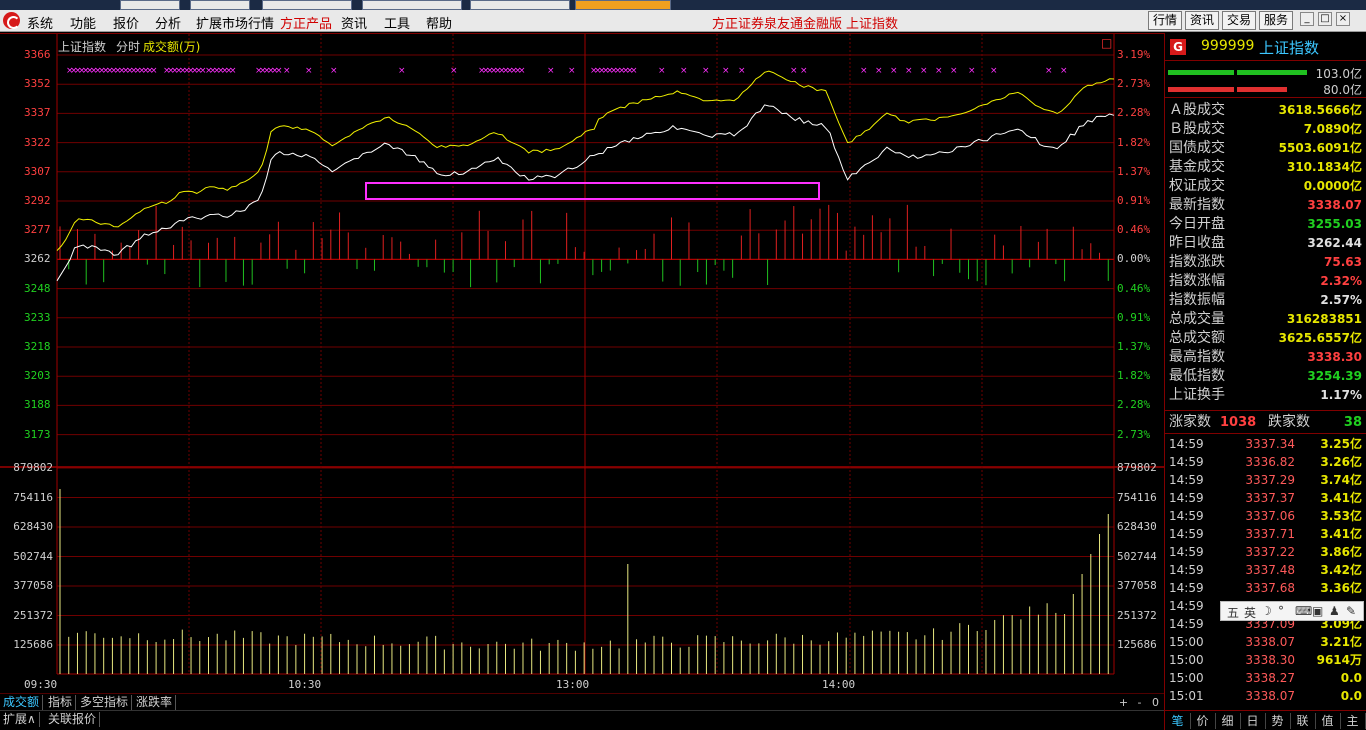 This screenshot has height=730, width=1366. Describe the element at coordinates (105, 702) in the screenshot. I see `tab-long-short: 多空指标` at that location.